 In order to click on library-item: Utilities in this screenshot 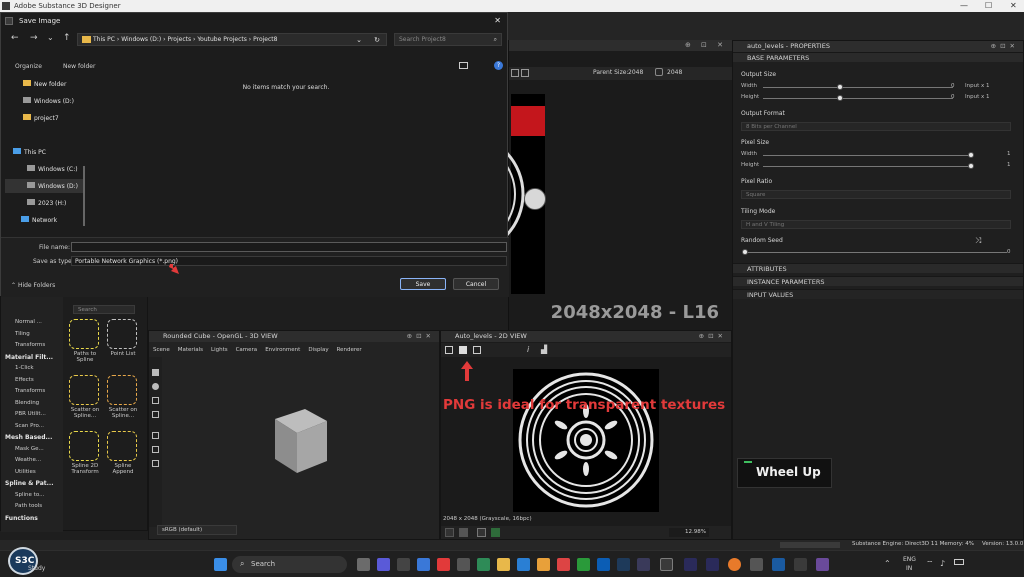, I will do `click(25, 472)`.